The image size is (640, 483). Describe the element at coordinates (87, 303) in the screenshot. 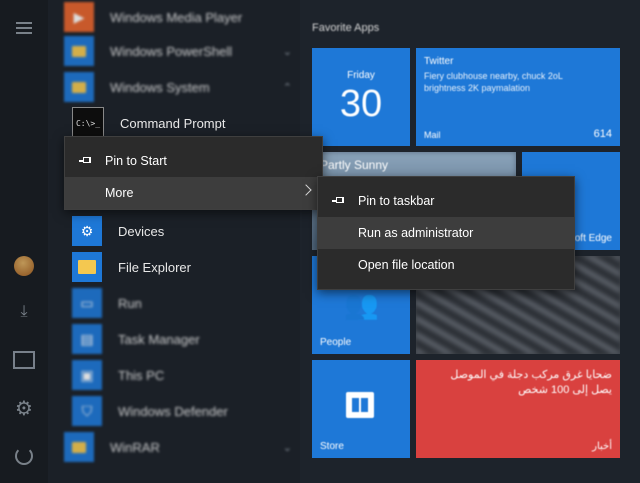

I see `run-icon: ▭` at that location.